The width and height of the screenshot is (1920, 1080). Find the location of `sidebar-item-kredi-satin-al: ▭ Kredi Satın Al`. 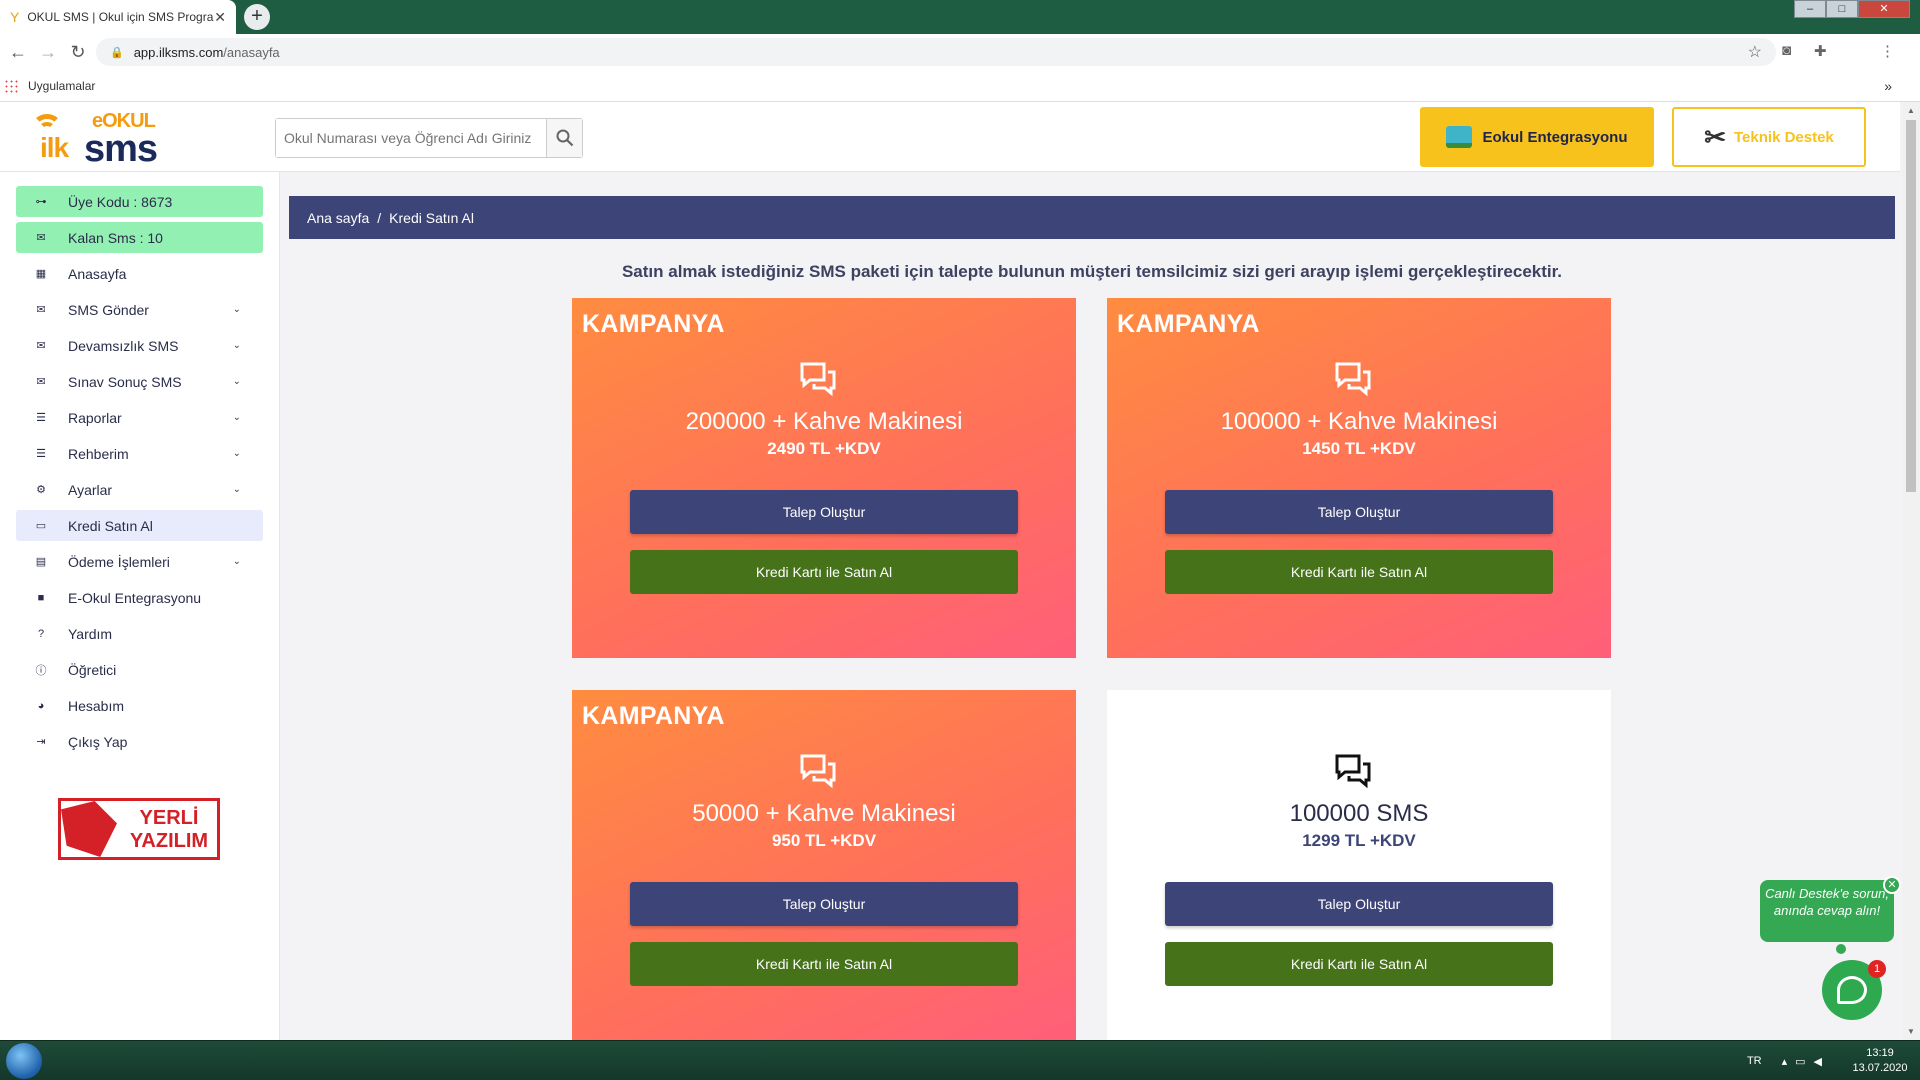

sidebar-item-kredi-satin-al: ▭ Kredi Satın Al is located at coordinates (139, 525).